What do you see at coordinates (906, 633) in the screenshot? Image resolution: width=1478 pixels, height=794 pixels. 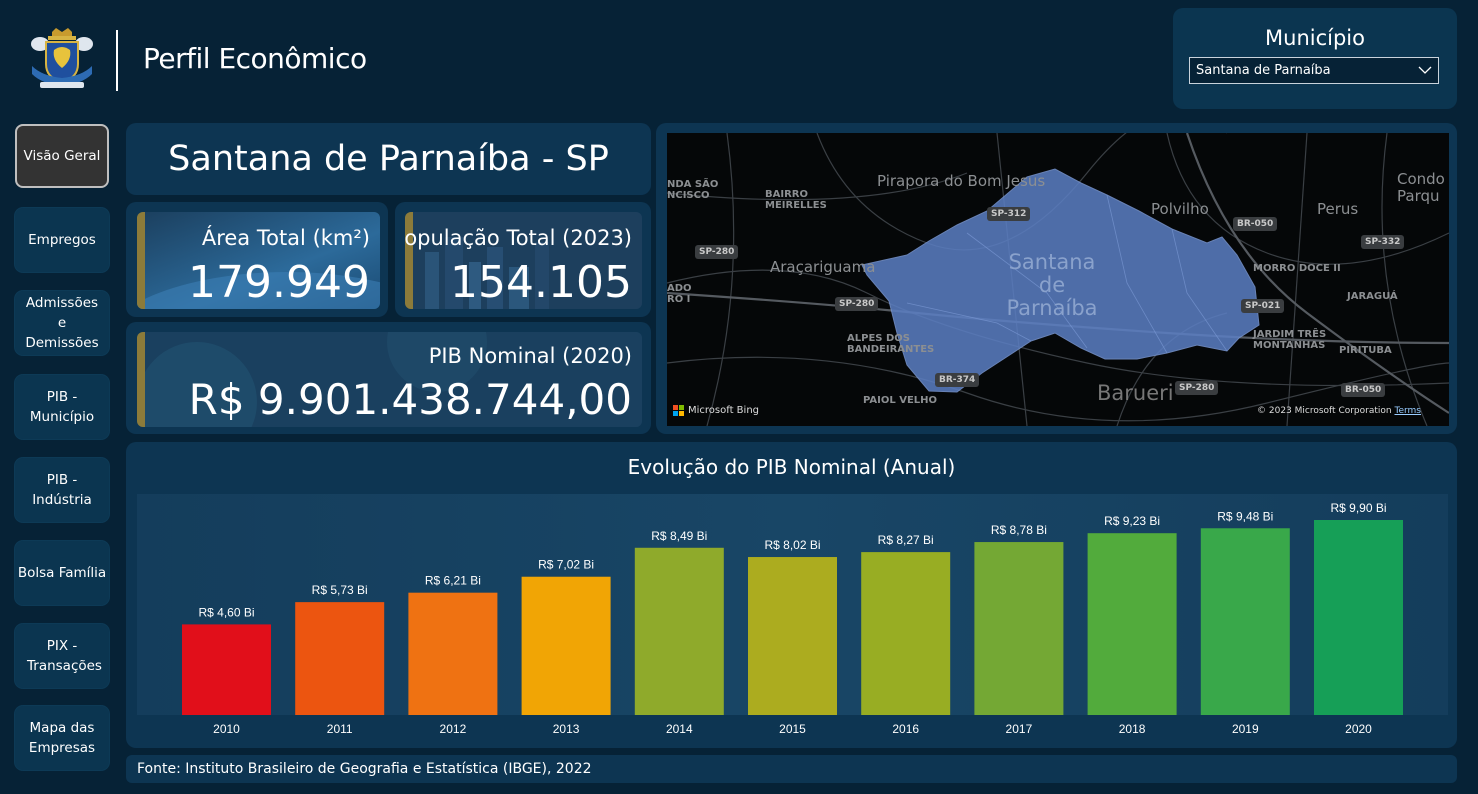 I see `bar-2016` at bounding box center [906, 633].